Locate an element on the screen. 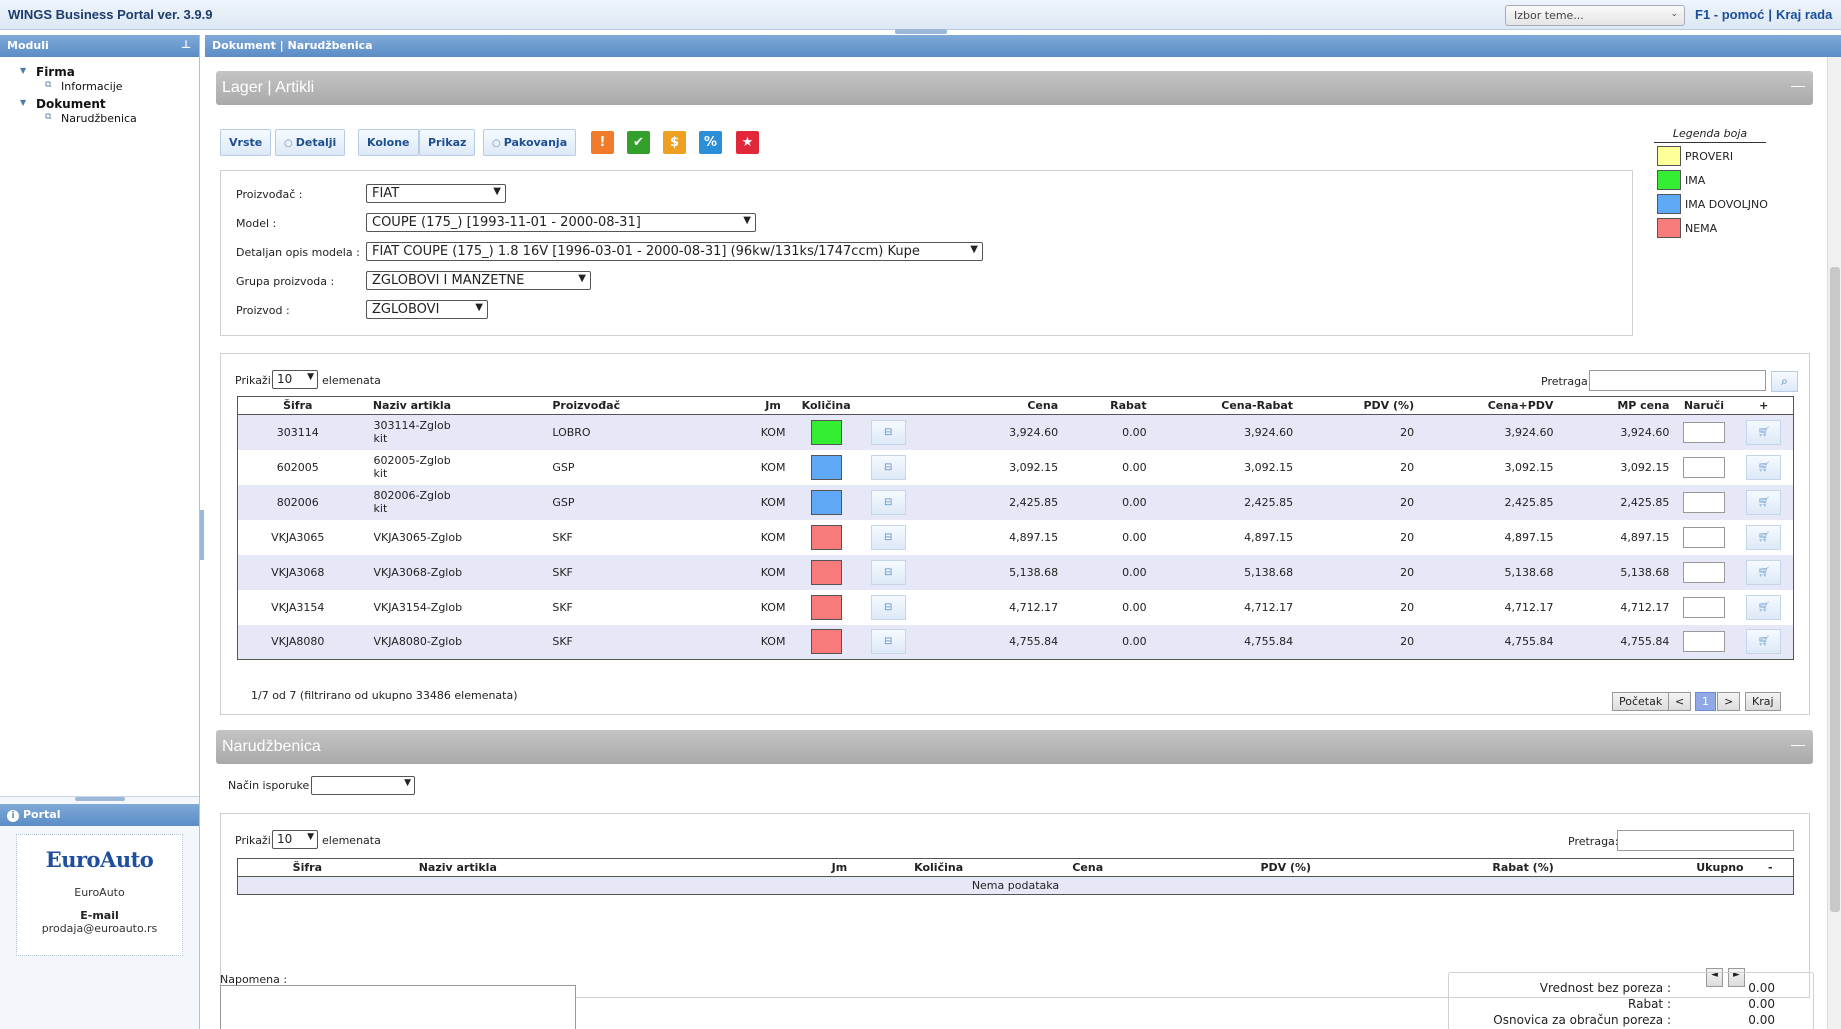  cell-proizvodjac: GSP is located at coordinates (563, 502).